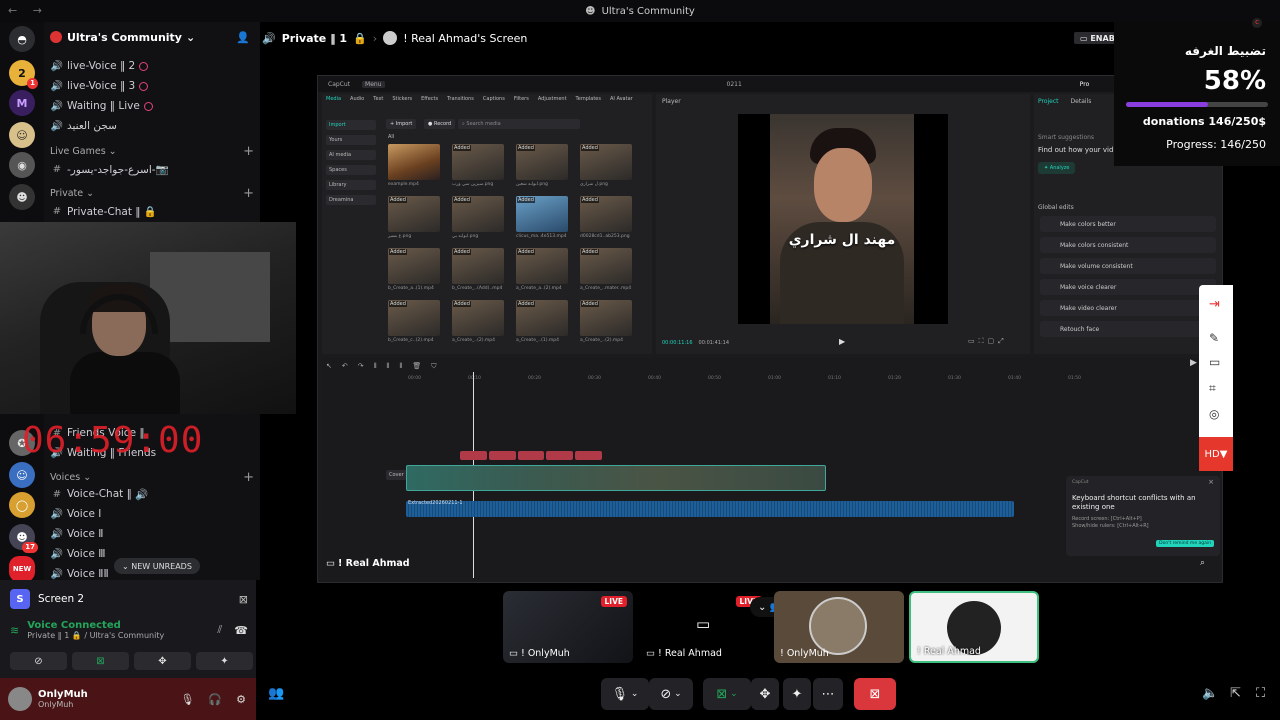 This screenshot has width=1280, height=720. I want to click on more-button: ⋯, so click(828, 694).